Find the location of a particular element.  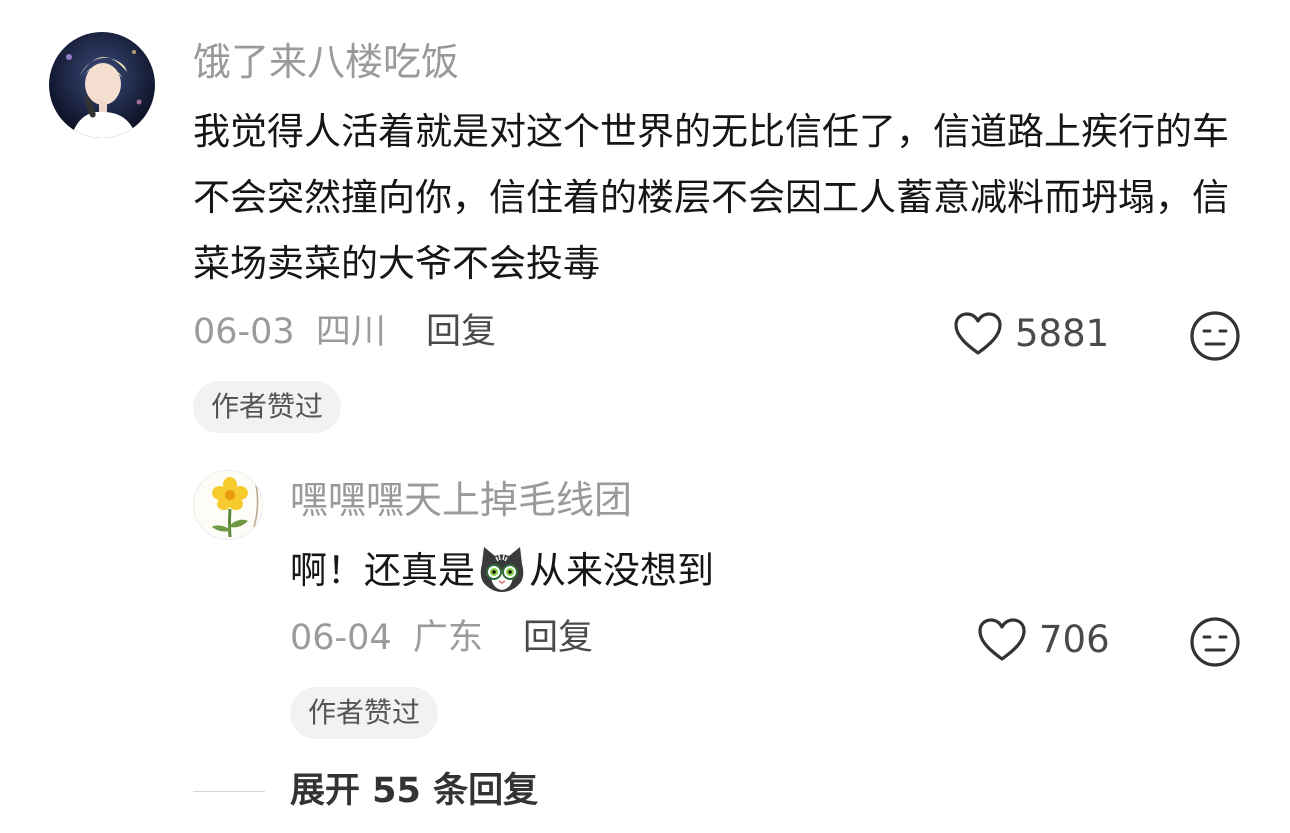

like-button: 5881 is located at coordinates (1031, 334).